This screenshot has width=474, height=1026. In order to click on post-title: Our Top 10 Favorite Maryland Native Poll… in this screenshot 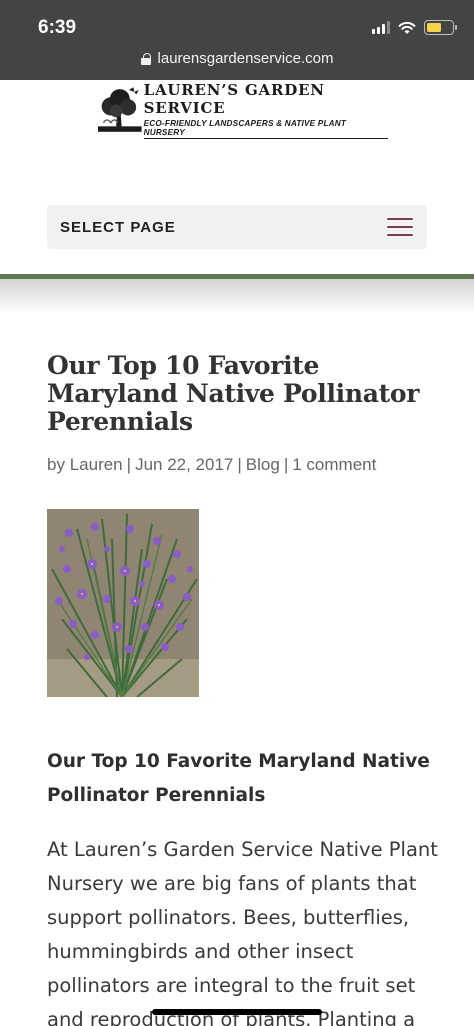, I will do `click(233, 393)`.